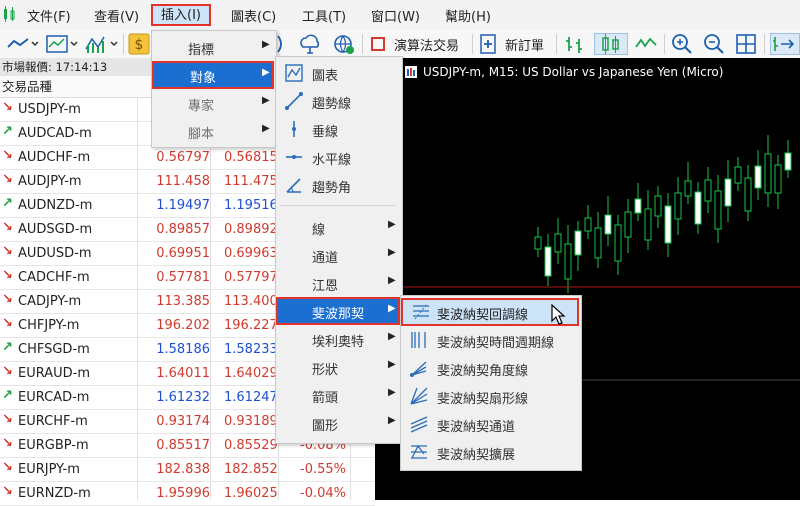 The height and width of the screenshot is (506, 800). What do you see at coordinates (746, 44) in the screenshot?
I see `tile-windows-icon` at bounding box center [746, 44].